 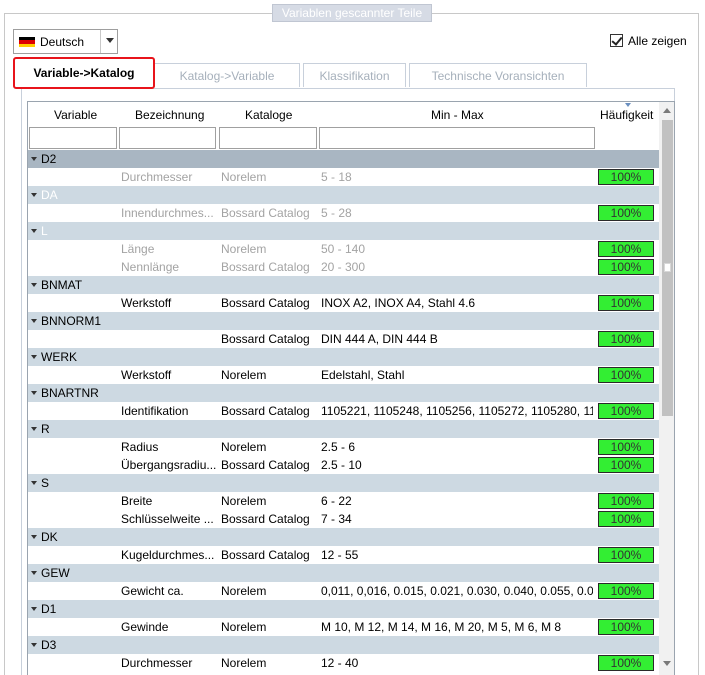 I want to click on table-row: Radius Norelem 2.5 - 6 100%, so click(x=343, y=447).